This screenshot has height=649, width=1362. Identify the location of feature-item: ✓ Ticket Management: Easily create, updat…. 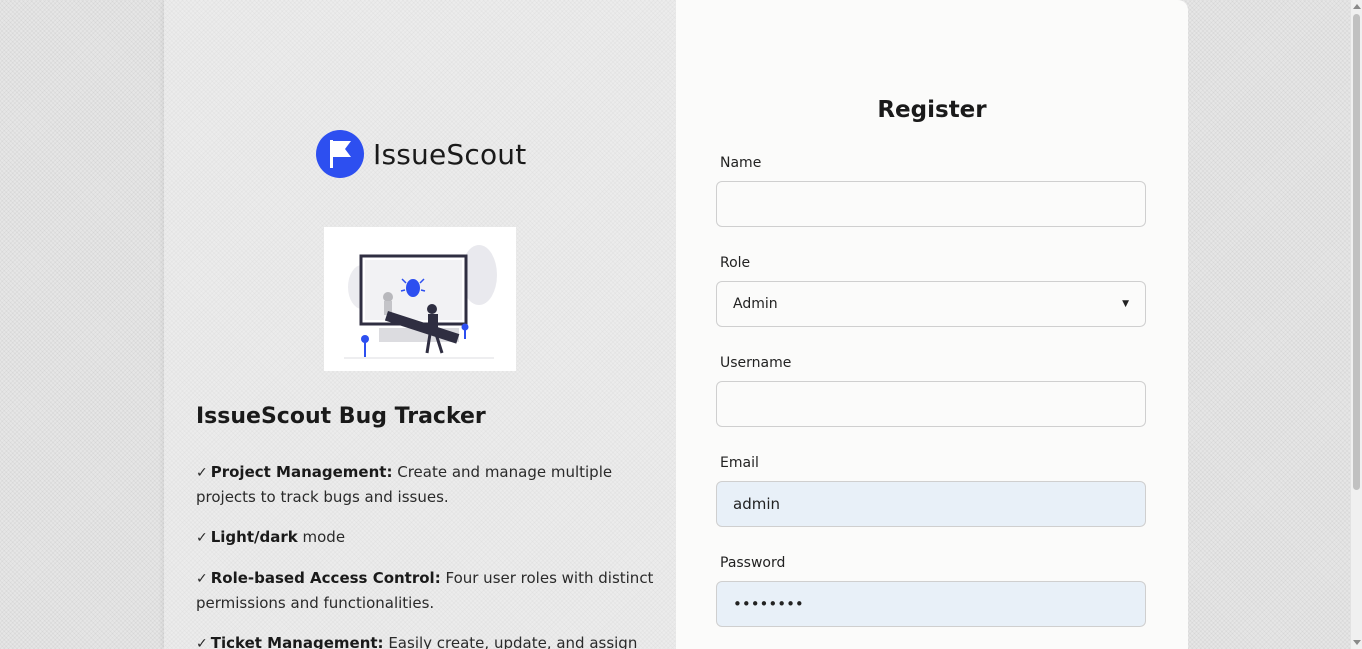
(426, 640).